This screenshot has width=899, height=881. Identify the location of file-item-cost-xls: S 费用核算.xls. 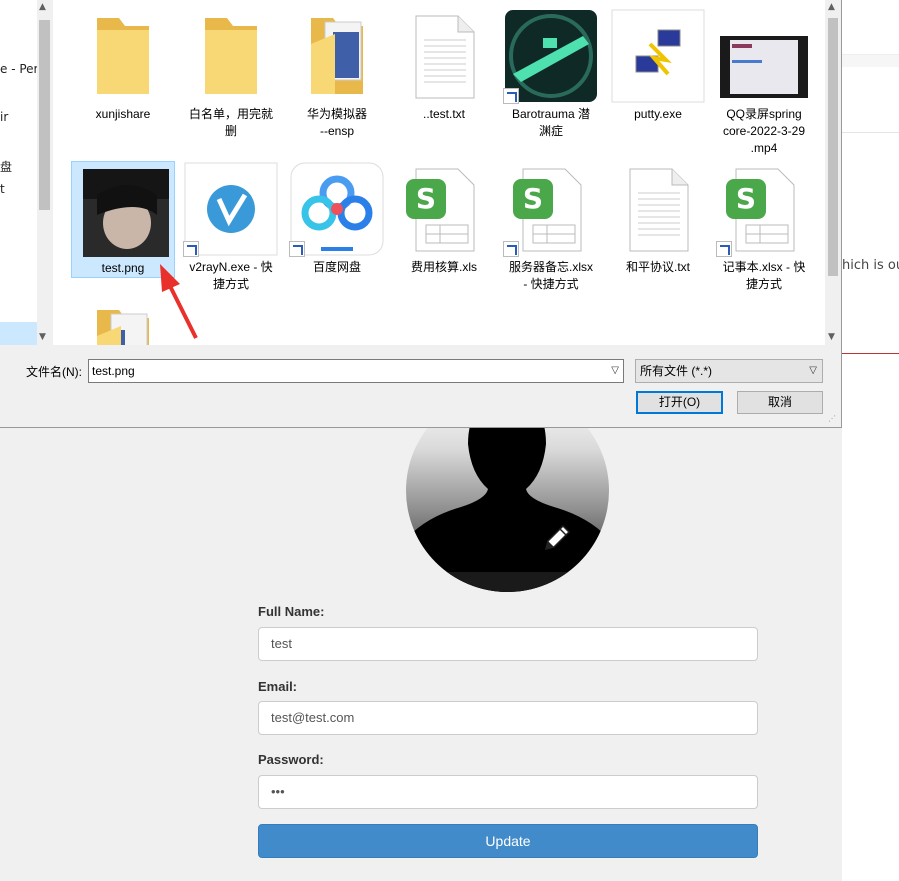
(444, 231).